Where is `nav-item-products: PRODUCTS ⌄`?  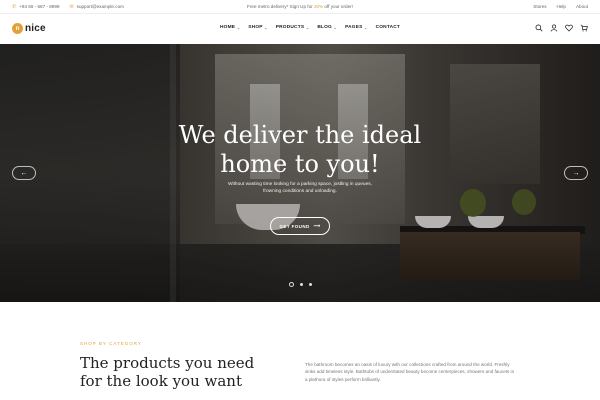
nav-item-products: PRODUCTS ⌄ is located at coordinates (293, 27).